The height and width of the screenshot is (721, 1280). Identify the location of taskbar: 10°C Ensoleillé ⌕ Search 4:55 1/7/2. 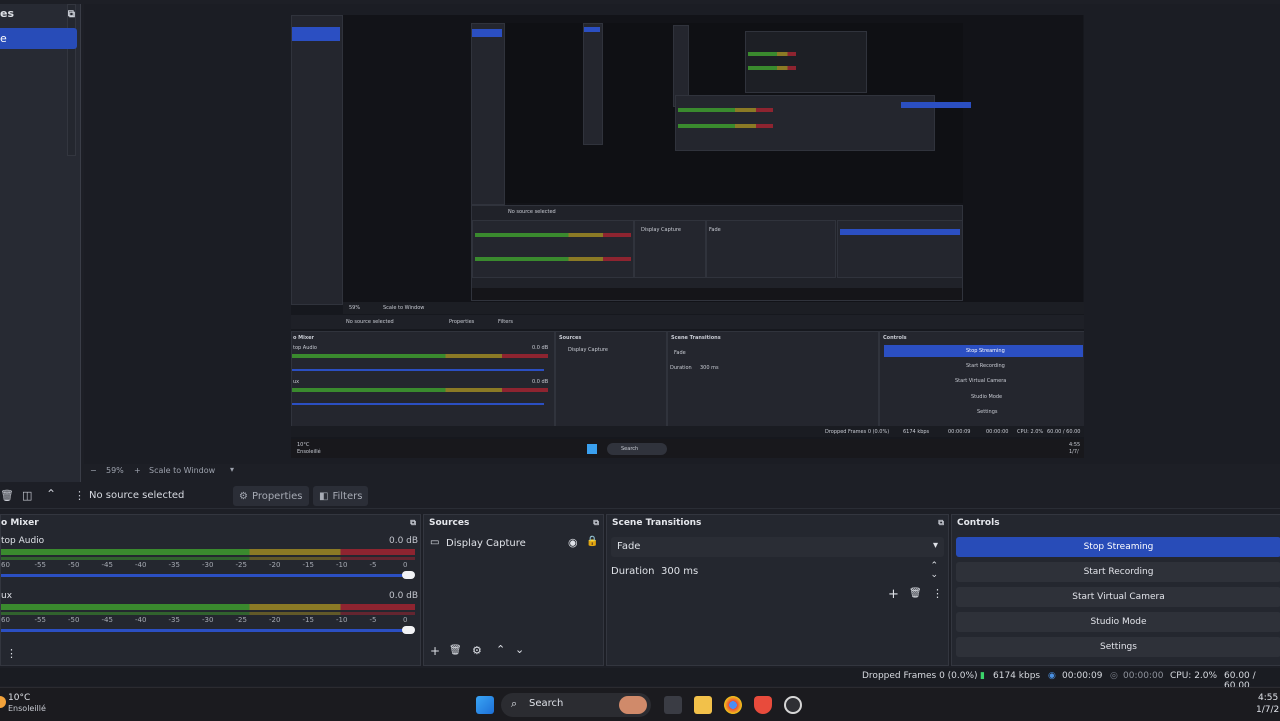
(640, 704).